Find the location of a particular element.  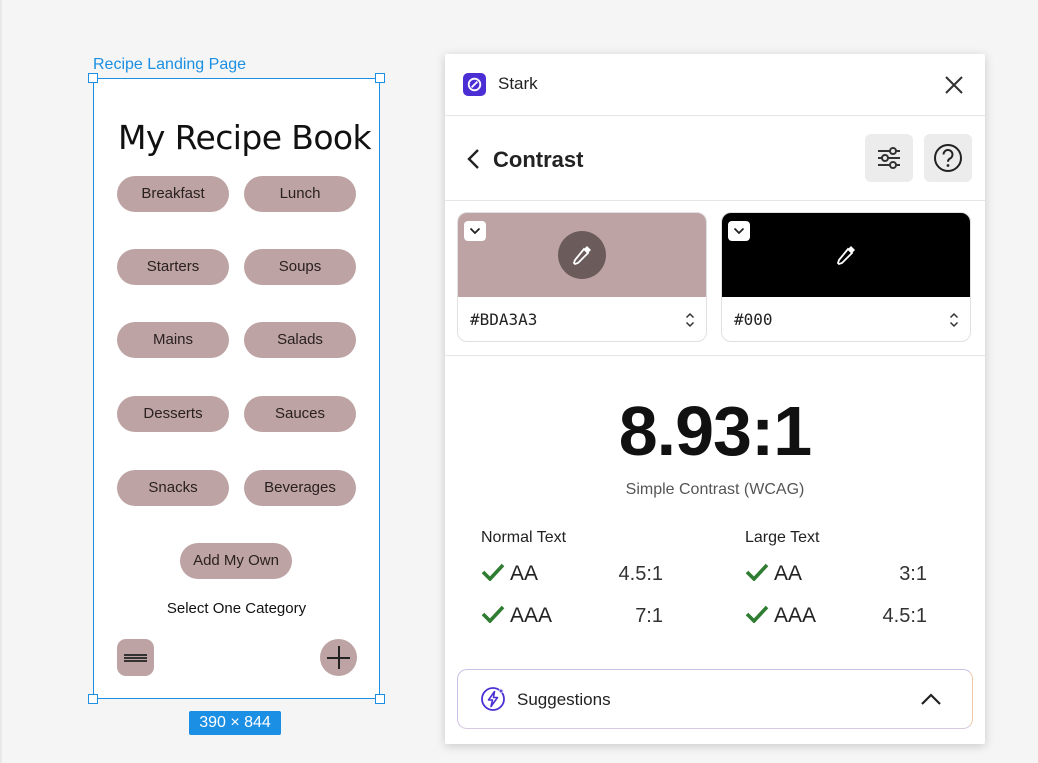

add-my-own-button: Add My Own is located at coordinates (236, 561).